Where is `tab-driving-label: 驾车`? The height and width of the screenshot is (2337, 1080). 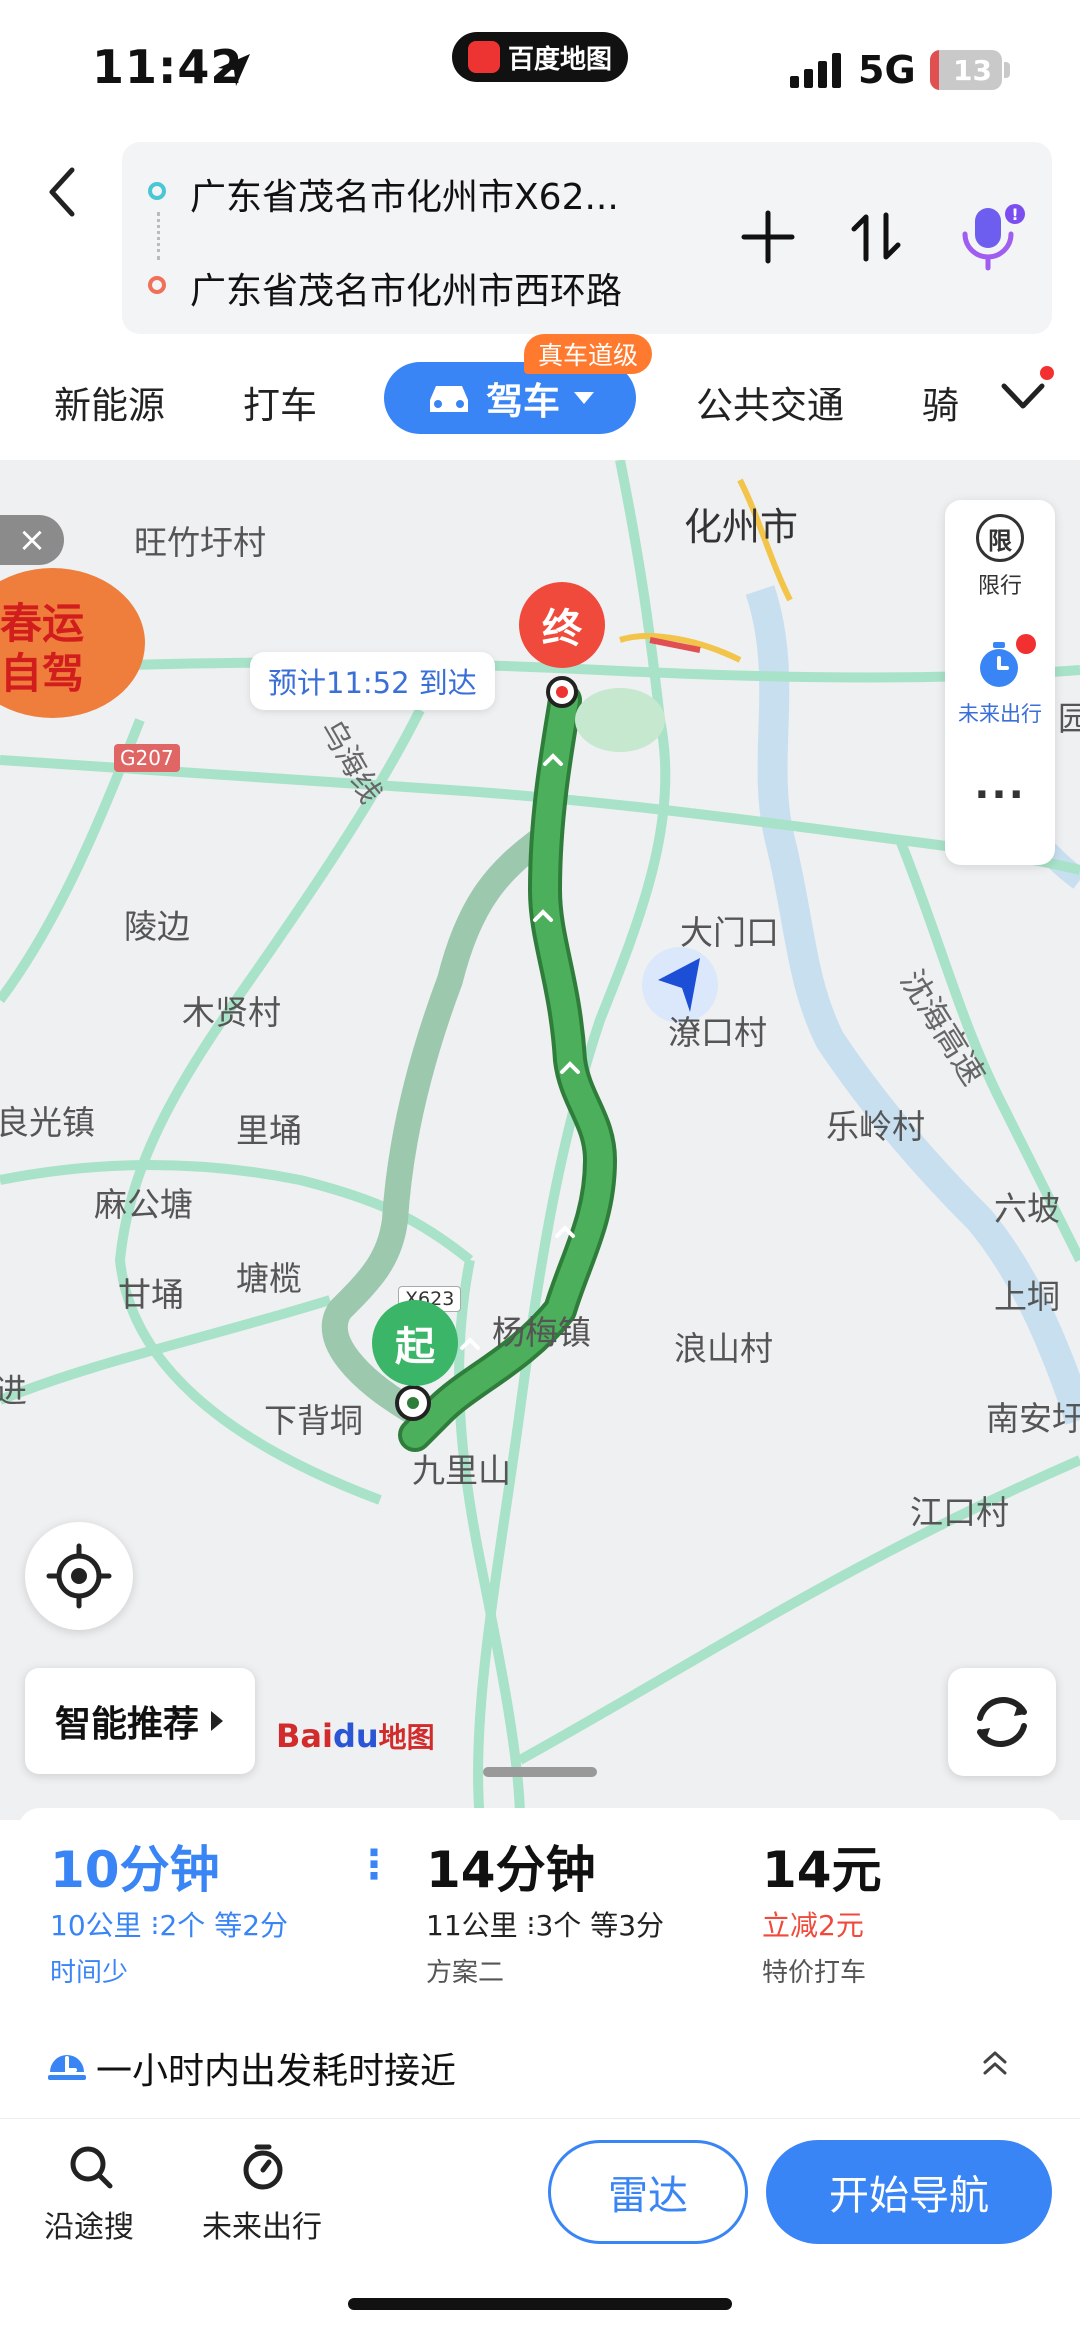 tab-driving-label: 驾车 is located at coordinates (523, 401).